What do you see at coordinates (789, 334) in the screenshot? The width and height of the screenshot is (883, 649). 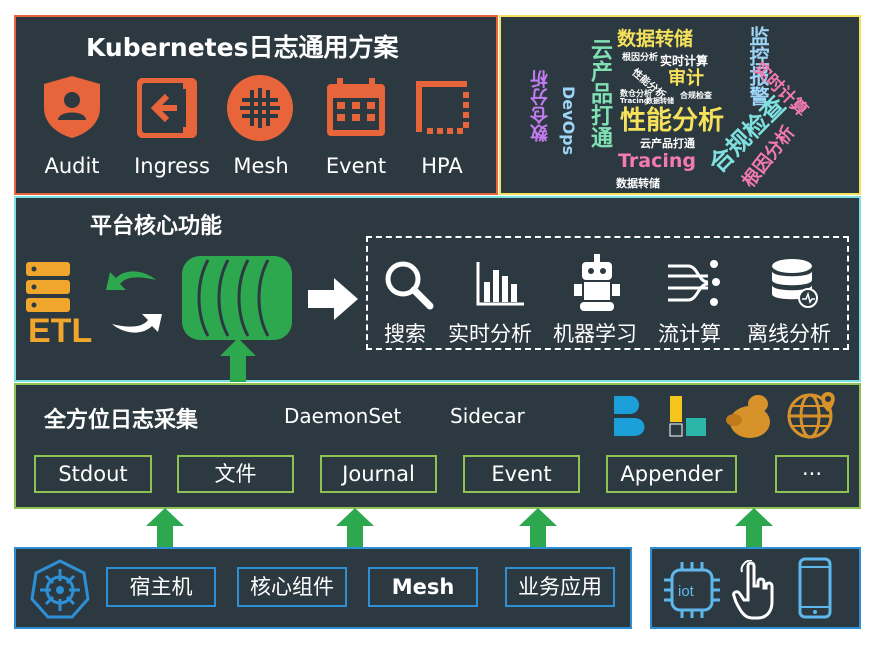 I see `feature-offline: 离线分析` at bounding box center [789, 334].